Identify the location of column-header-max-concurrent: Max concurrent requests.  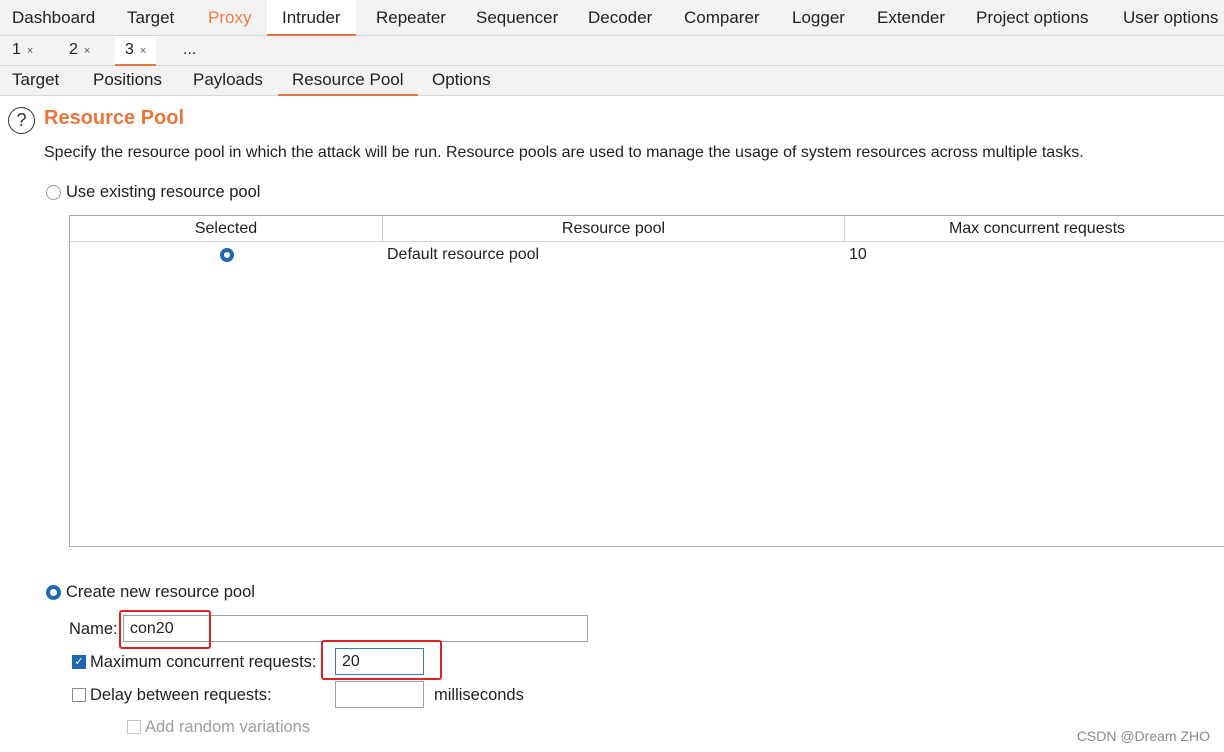
(1034, 229).